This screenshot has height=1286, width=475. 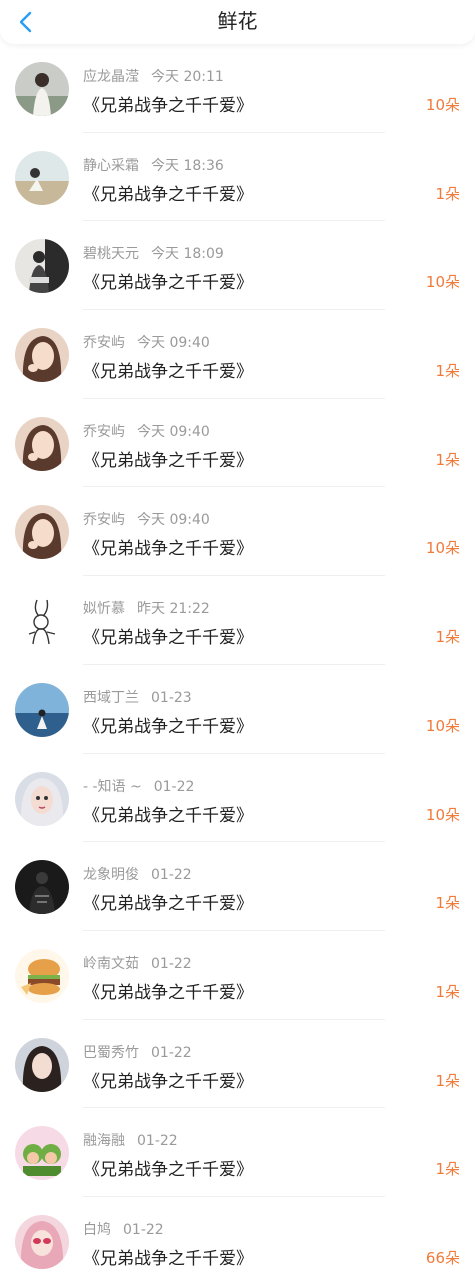 What do you see at coordinates (237, 1064) in the screenshot?
I see `list-item: 巴蜀秀竹 01-22 《兄弟战争之千千爱》 1朵` at bounding box center [237, 1064].